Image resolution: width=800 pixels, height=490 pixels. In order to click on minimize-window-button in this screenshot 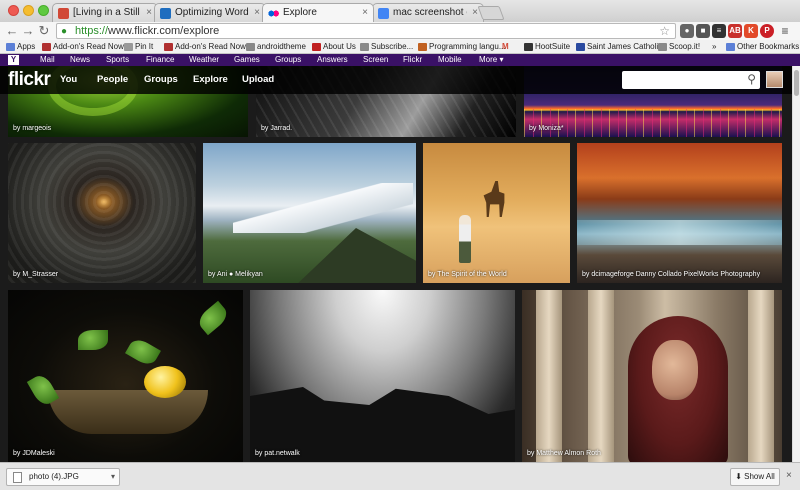, I will do `click(28, 10)`.